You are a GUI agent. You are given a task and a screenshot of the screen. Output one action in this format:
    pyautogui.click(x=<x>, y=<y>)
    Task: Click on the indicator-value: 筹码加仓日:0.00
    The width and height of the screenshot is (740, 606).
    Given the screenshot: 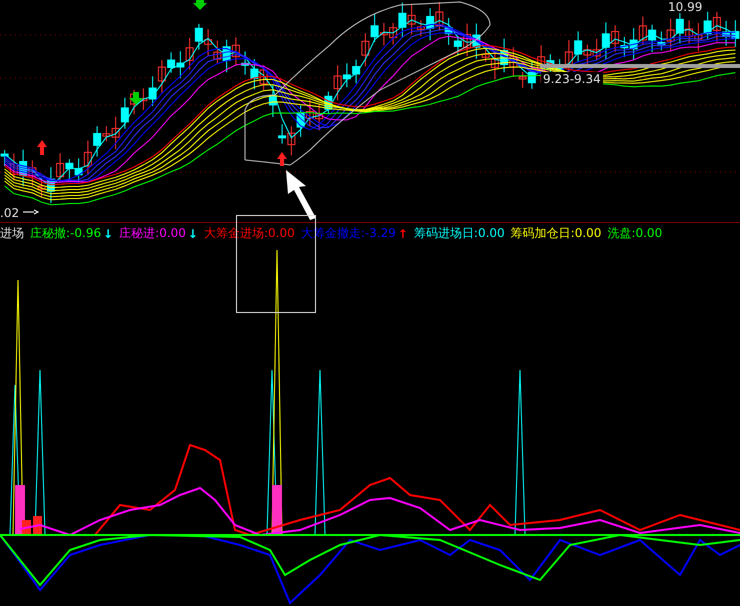 What is the action you would take?
    pyautogui.click(x=556, y=233)
    